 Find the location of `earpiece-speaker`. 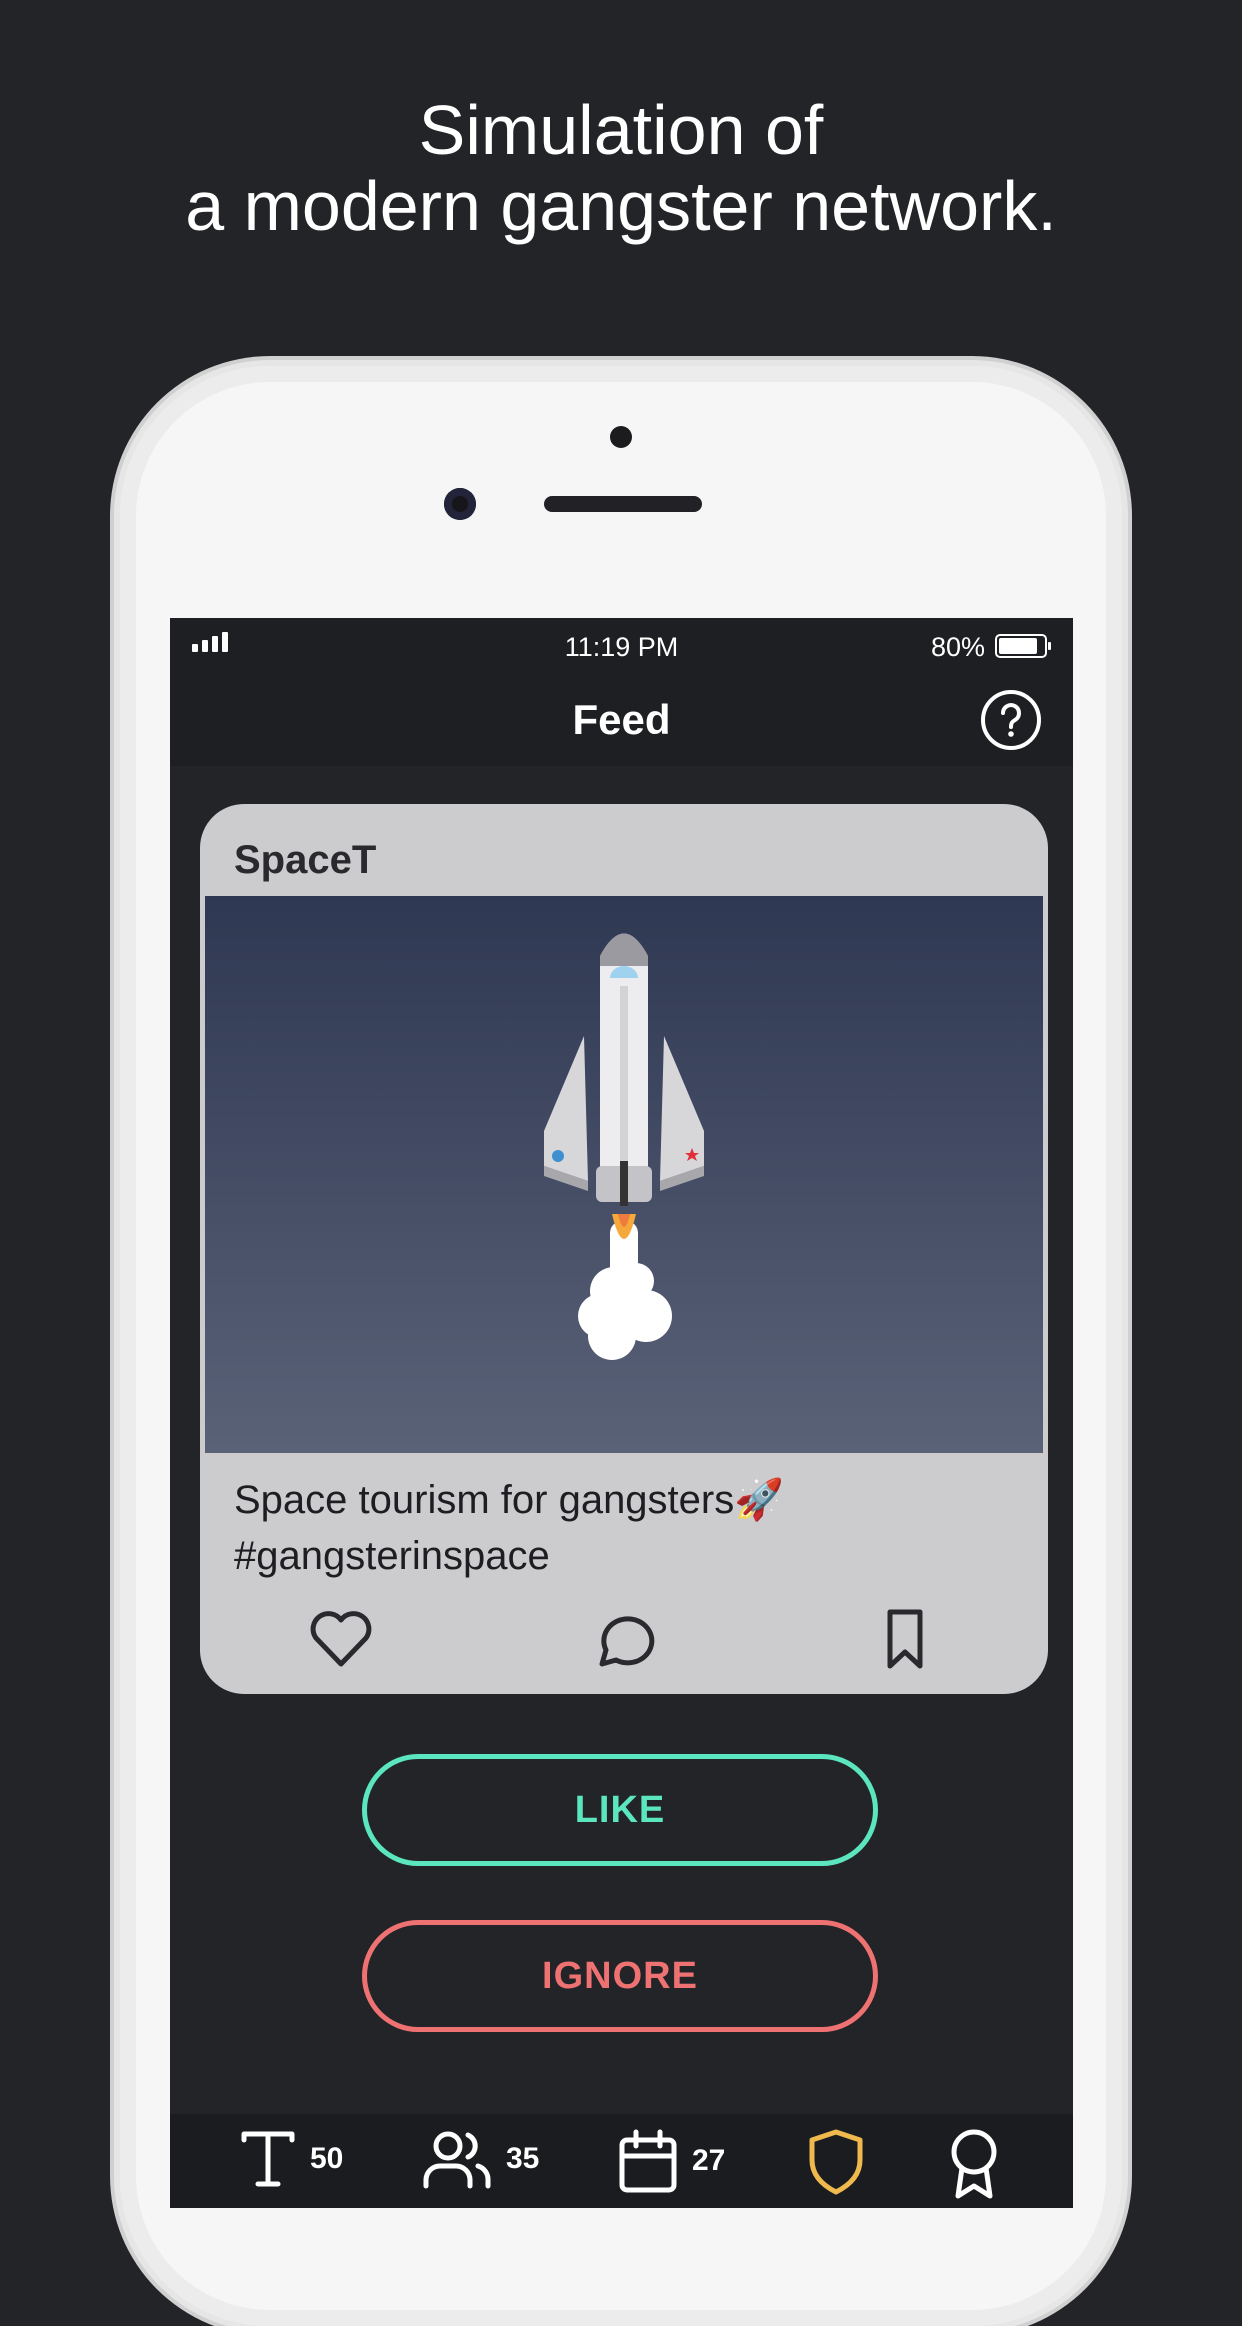

earpiece-speaker is located at coordinates (623, 504).